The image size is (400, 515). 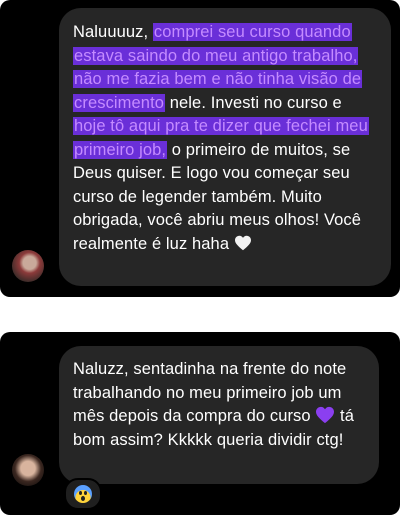 I want to click on reaction-badge, so click(x=83, y=494).